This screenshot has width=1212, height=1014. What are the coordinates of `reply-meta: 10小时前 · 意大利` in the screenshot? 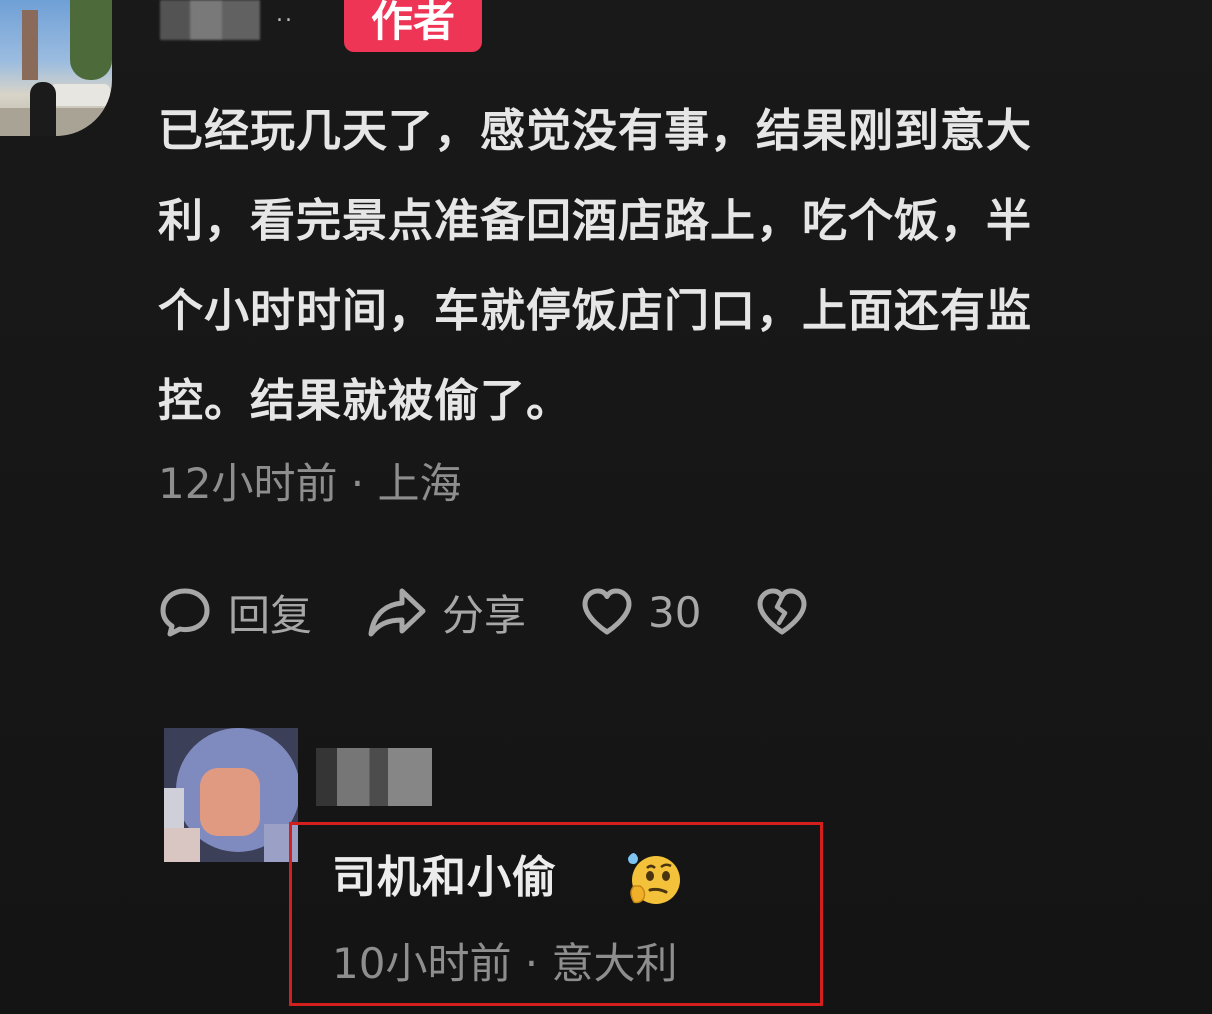 It's located at (505, 963).